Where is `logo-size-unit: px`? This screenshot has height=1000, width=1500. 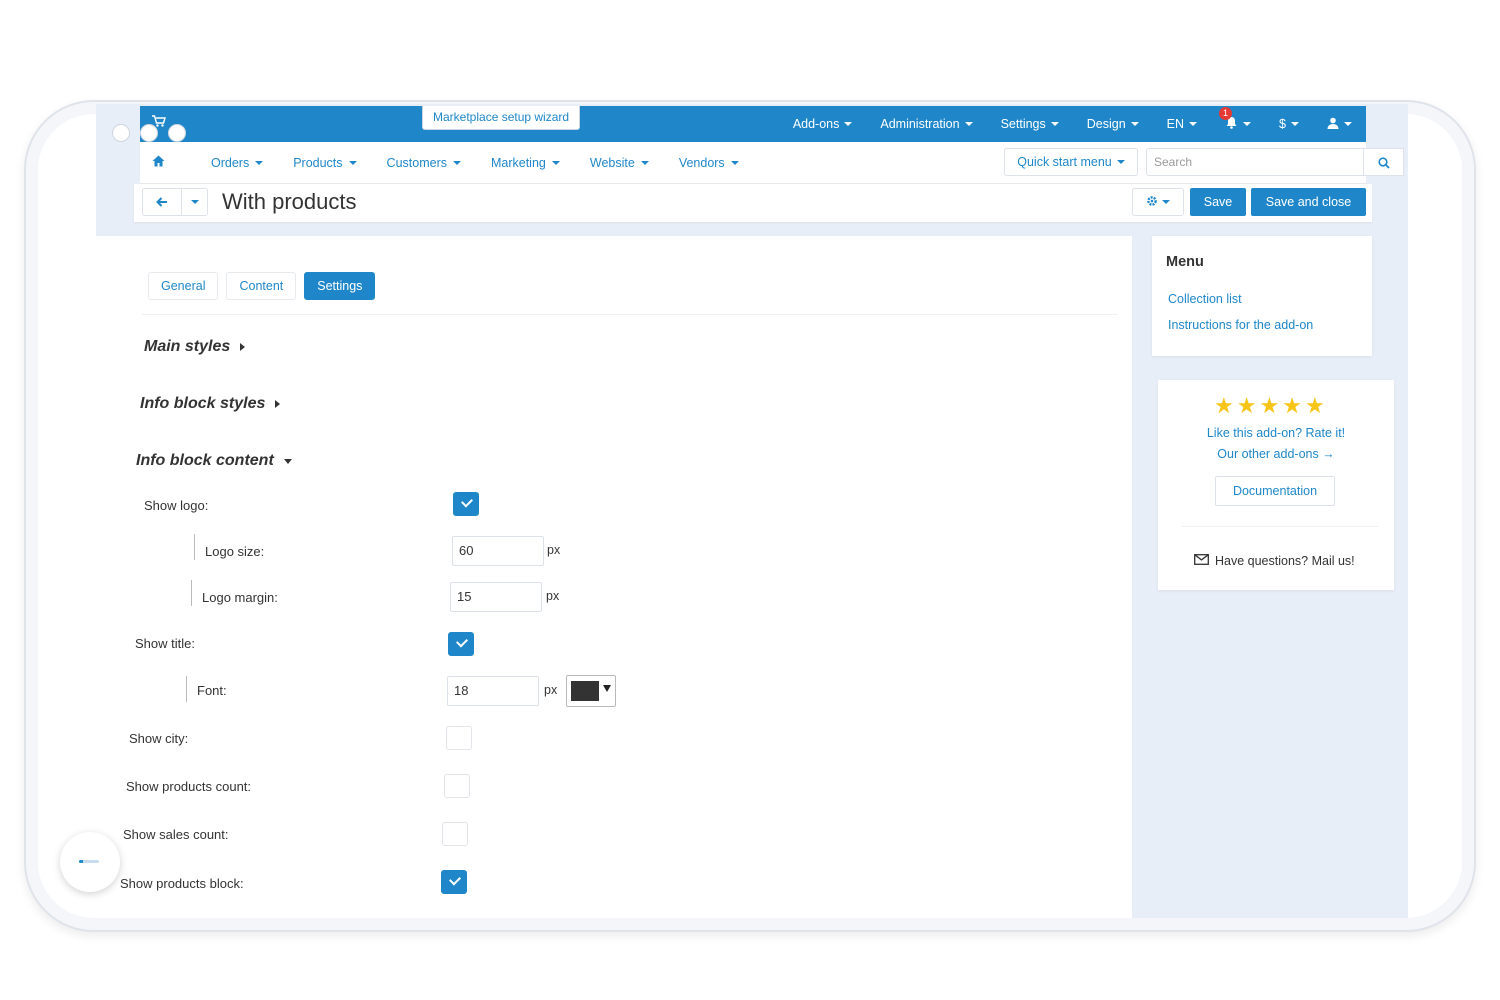
logo-size-unit: px is located at coordinates (554, 550).